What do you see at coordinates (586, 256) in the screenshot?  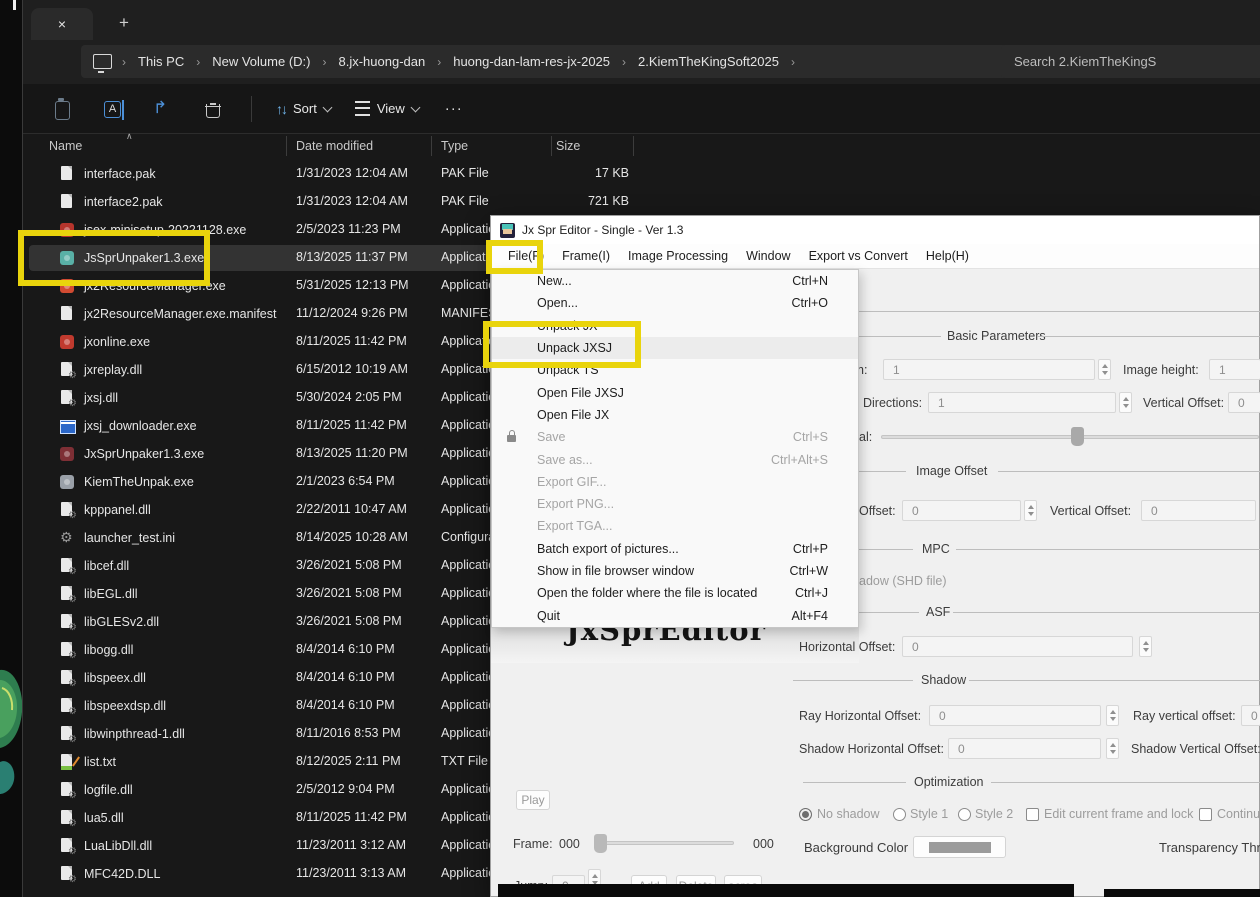 I see `menu-frame-i-: Frame(I)` at bounding box center [586, 256].